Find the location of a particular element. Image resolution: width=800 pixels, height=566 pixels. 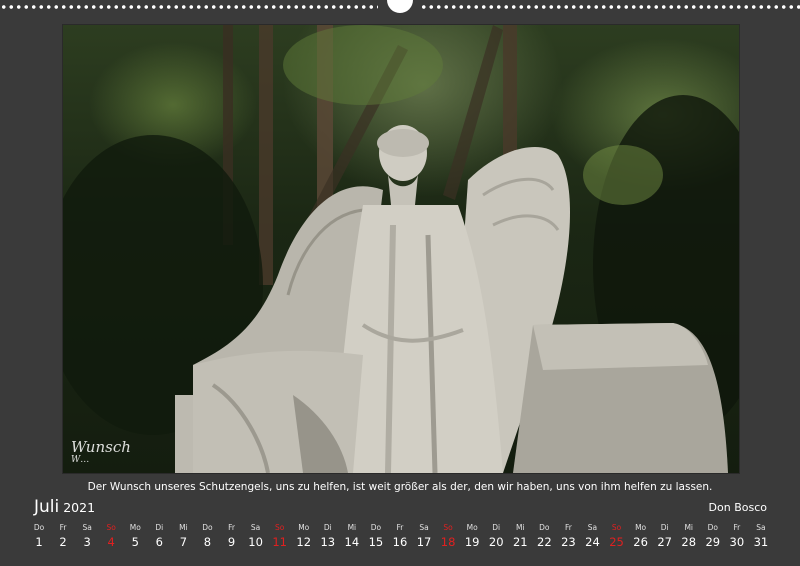

calendar-day: Fr 2 is located at coordinates (63, 536).